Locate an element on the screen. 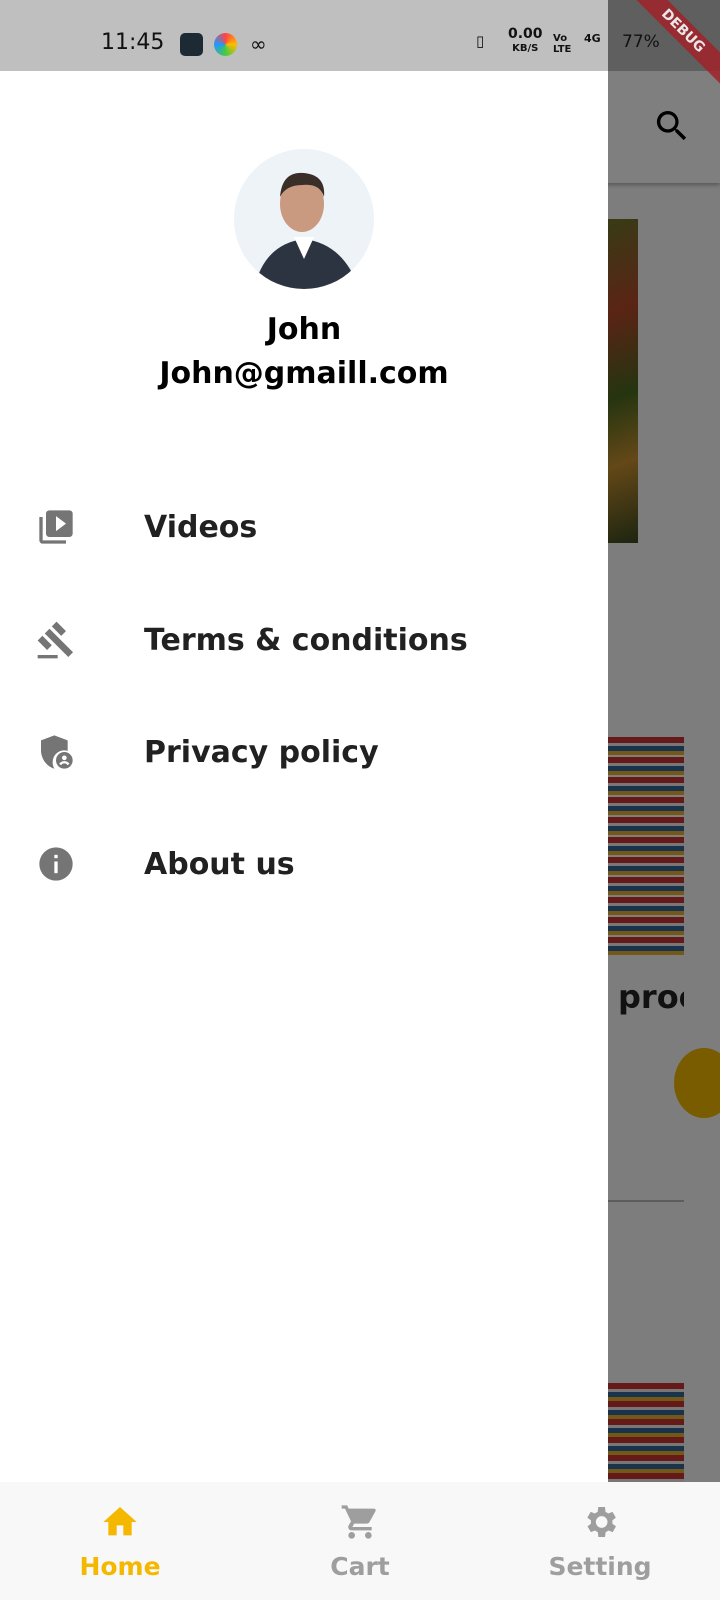 The image size is (720, 1600). speed-unit: KB/S is located at coordinates (525, 48).